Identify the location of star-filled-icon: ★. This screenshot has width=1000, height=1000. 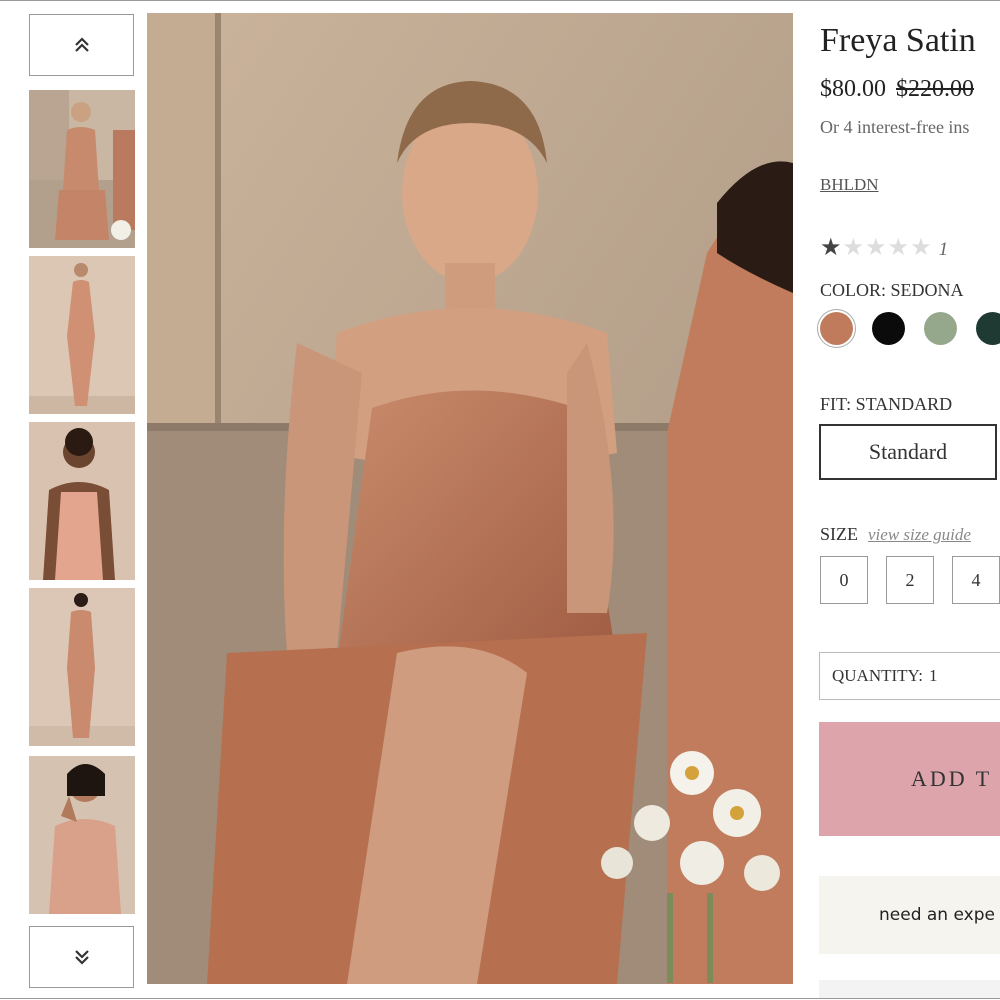
(831, 248).